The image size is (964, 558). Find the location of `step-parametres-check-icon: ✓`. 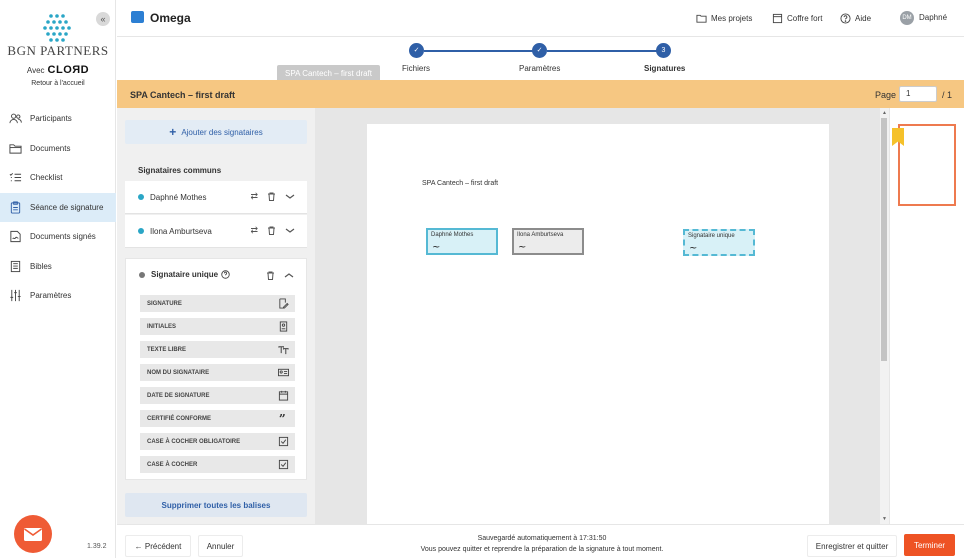

step-parametres-check-icon: ✓ is located at coordinates (539, 50).